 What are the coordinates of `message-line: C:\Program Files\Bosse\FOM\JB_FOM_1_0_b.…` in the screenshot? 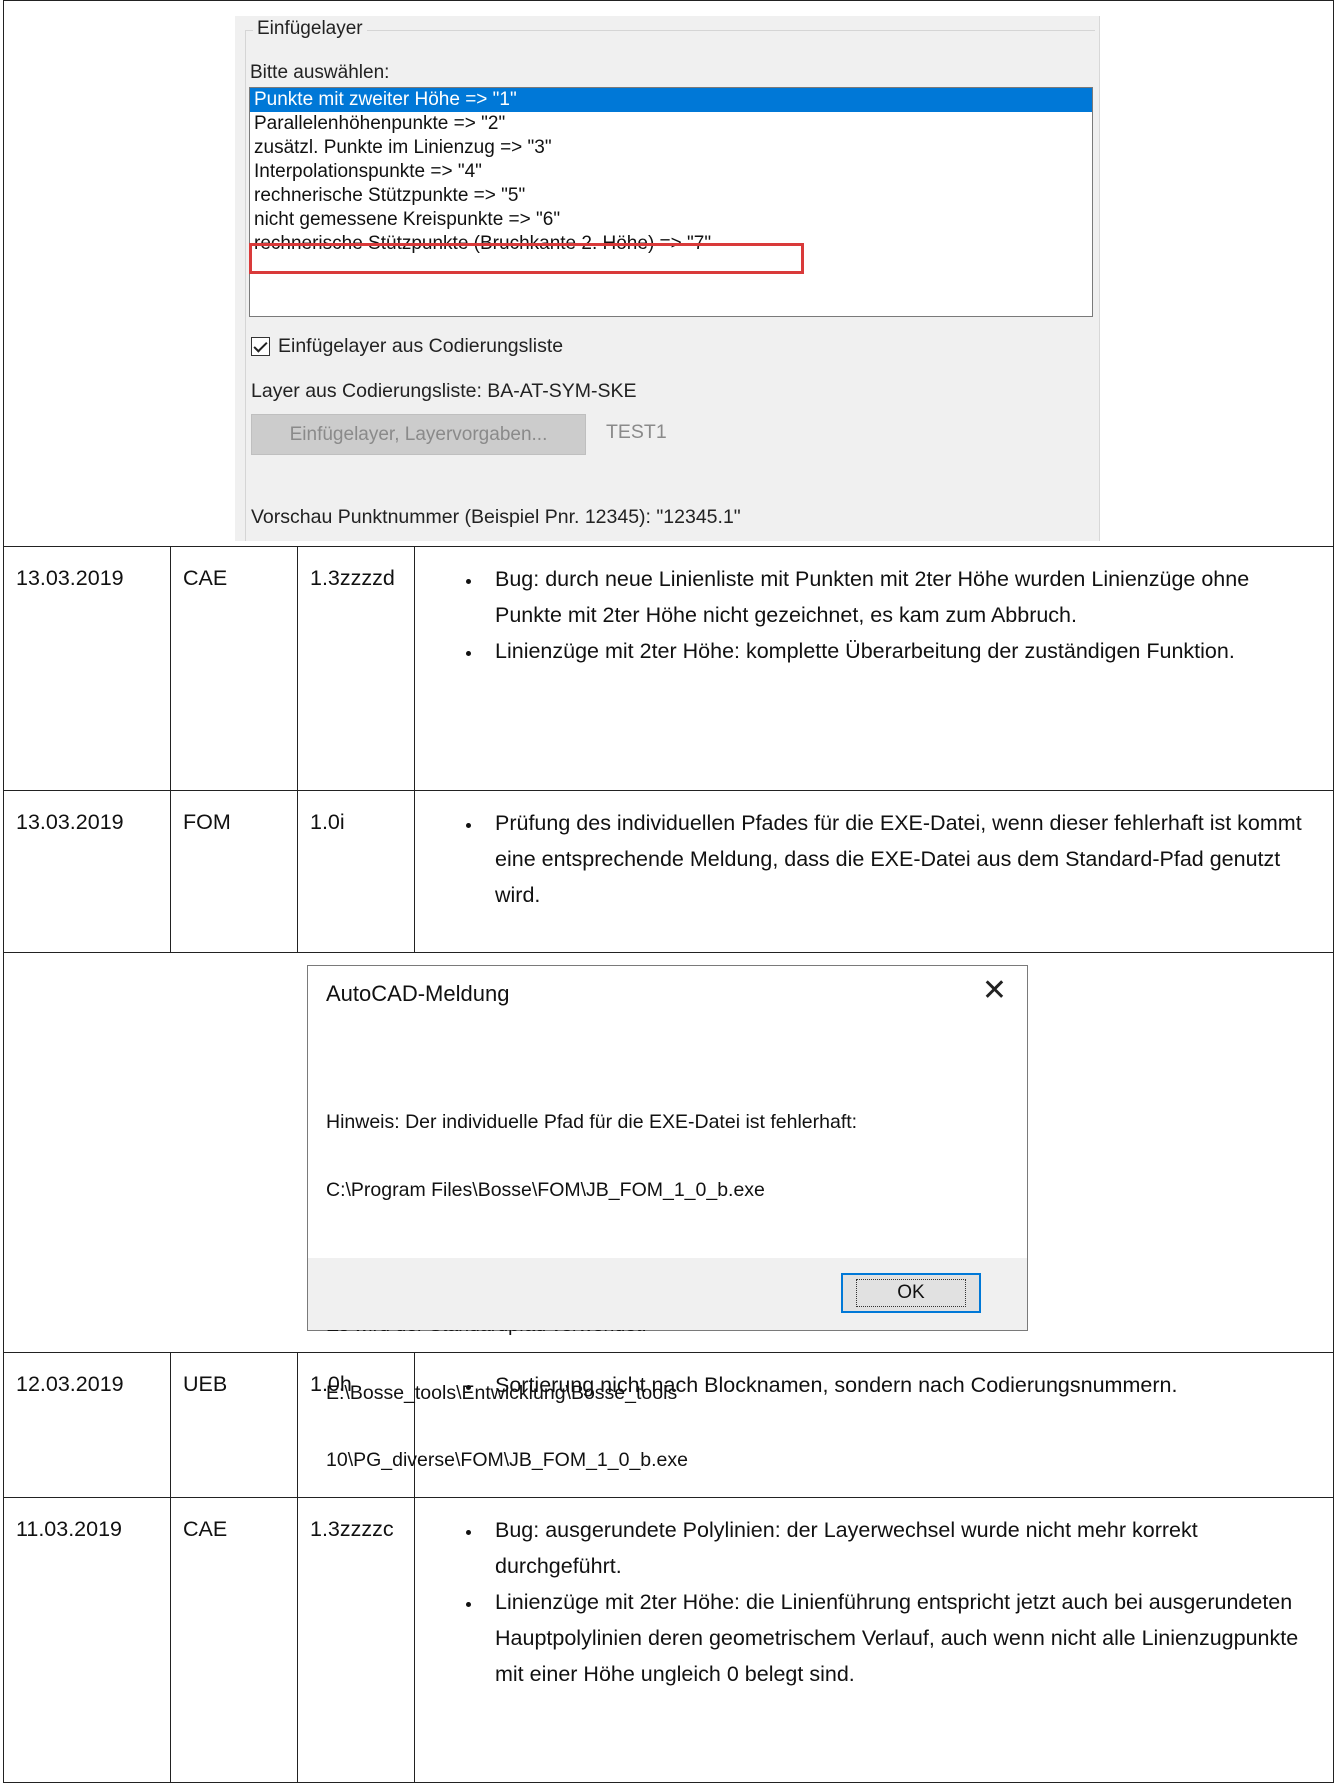 It's located at (545, 1189).